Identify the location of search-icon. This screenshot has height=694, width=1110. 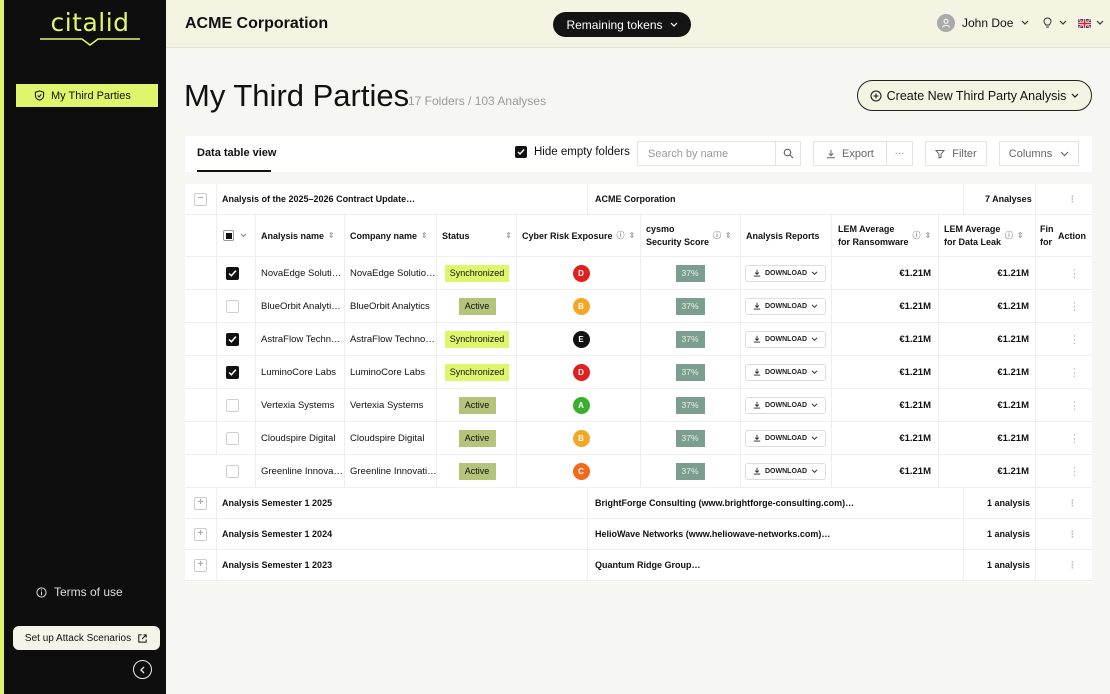
(787, 153).